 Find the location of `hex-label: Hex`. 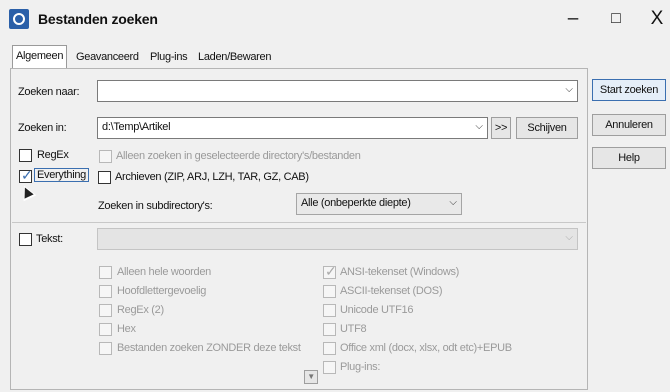

hex-label: Hex is located at coordinates (126, 329).